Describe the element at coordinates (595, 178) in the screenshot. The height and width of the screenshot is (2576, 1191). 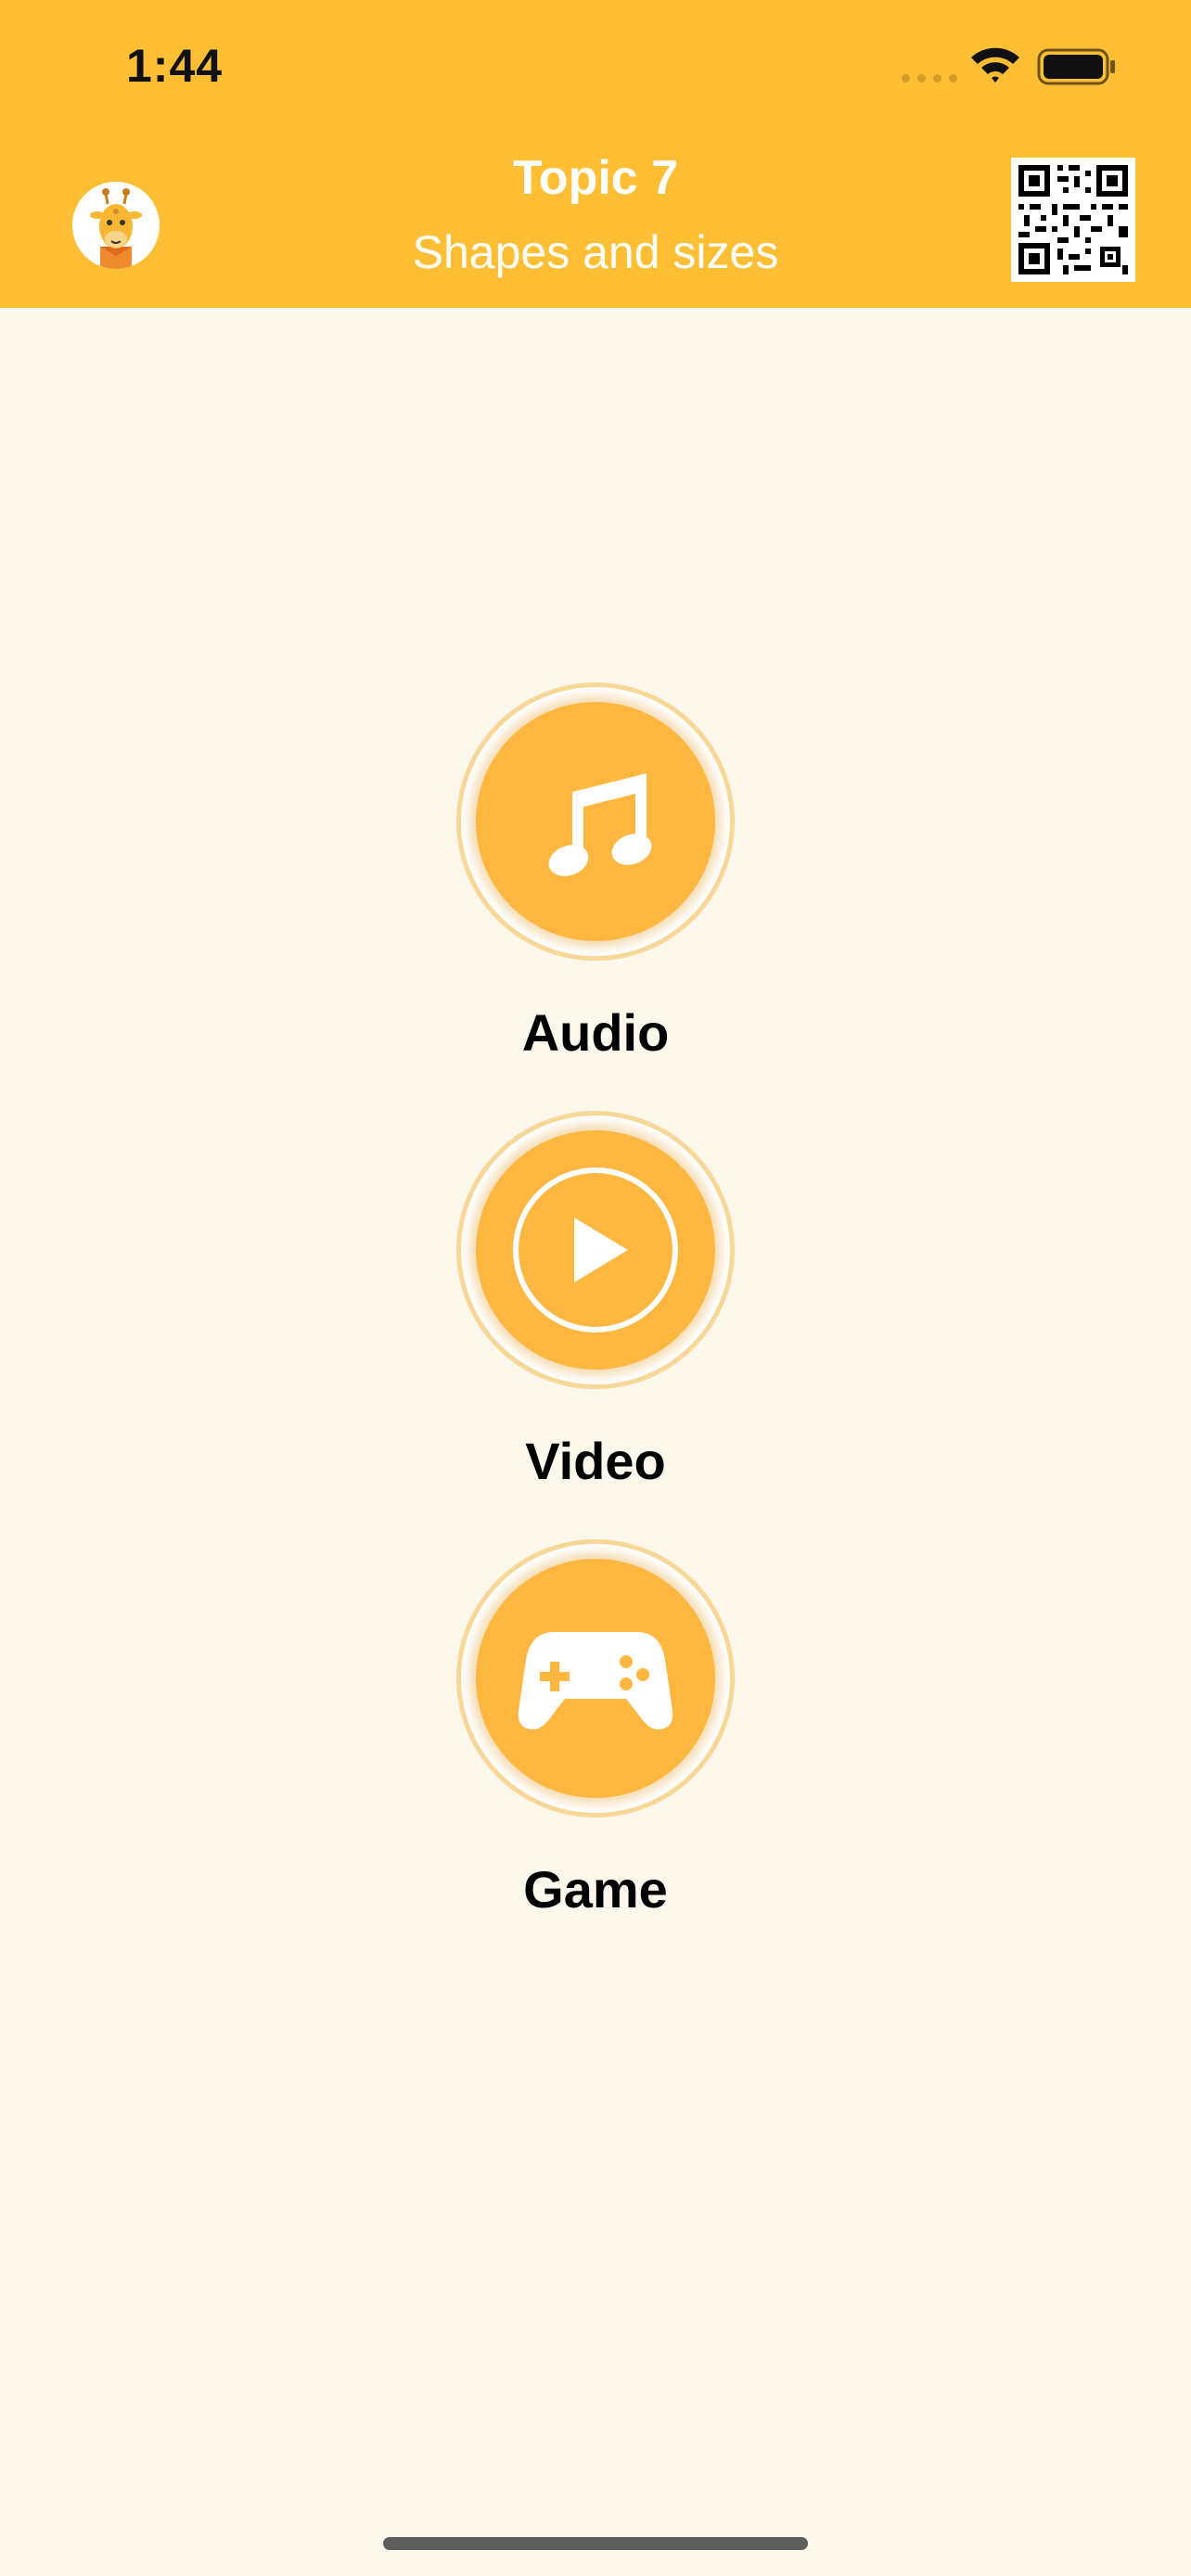
I see `page-title: Topic 7` at that location.